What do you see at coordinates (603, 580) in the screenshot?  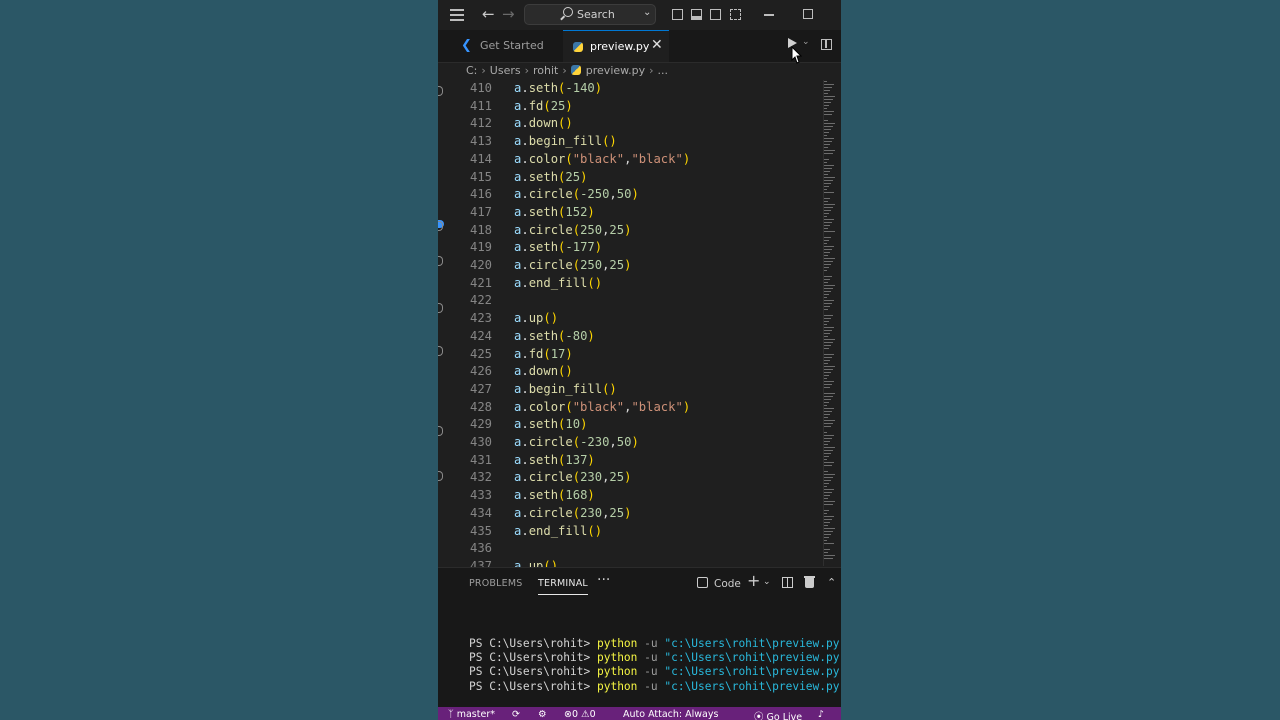 I see `more-actions-icon: ···` at bounding box center [603, 580].